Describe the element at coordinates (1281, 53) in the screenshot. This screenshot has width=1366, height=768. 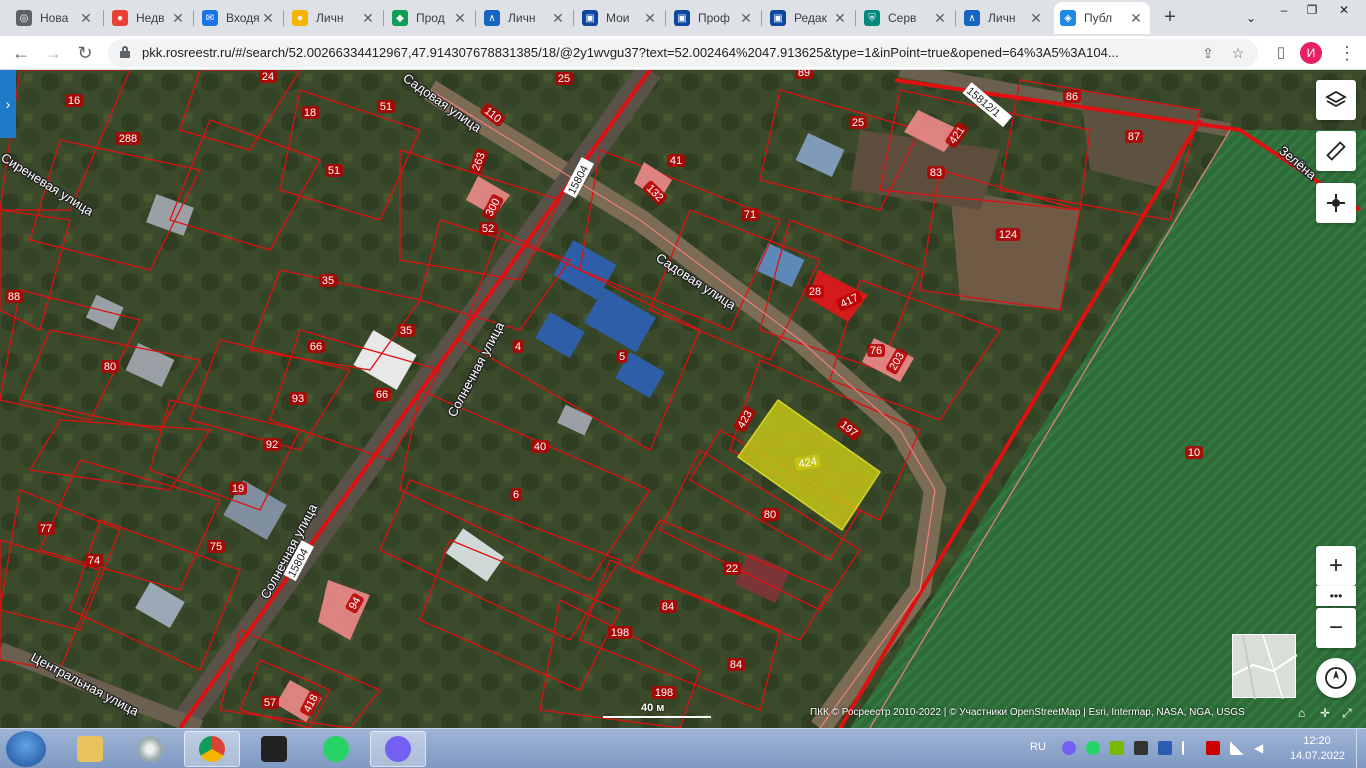
I see `sidepanel-icon: ▯` at that location.